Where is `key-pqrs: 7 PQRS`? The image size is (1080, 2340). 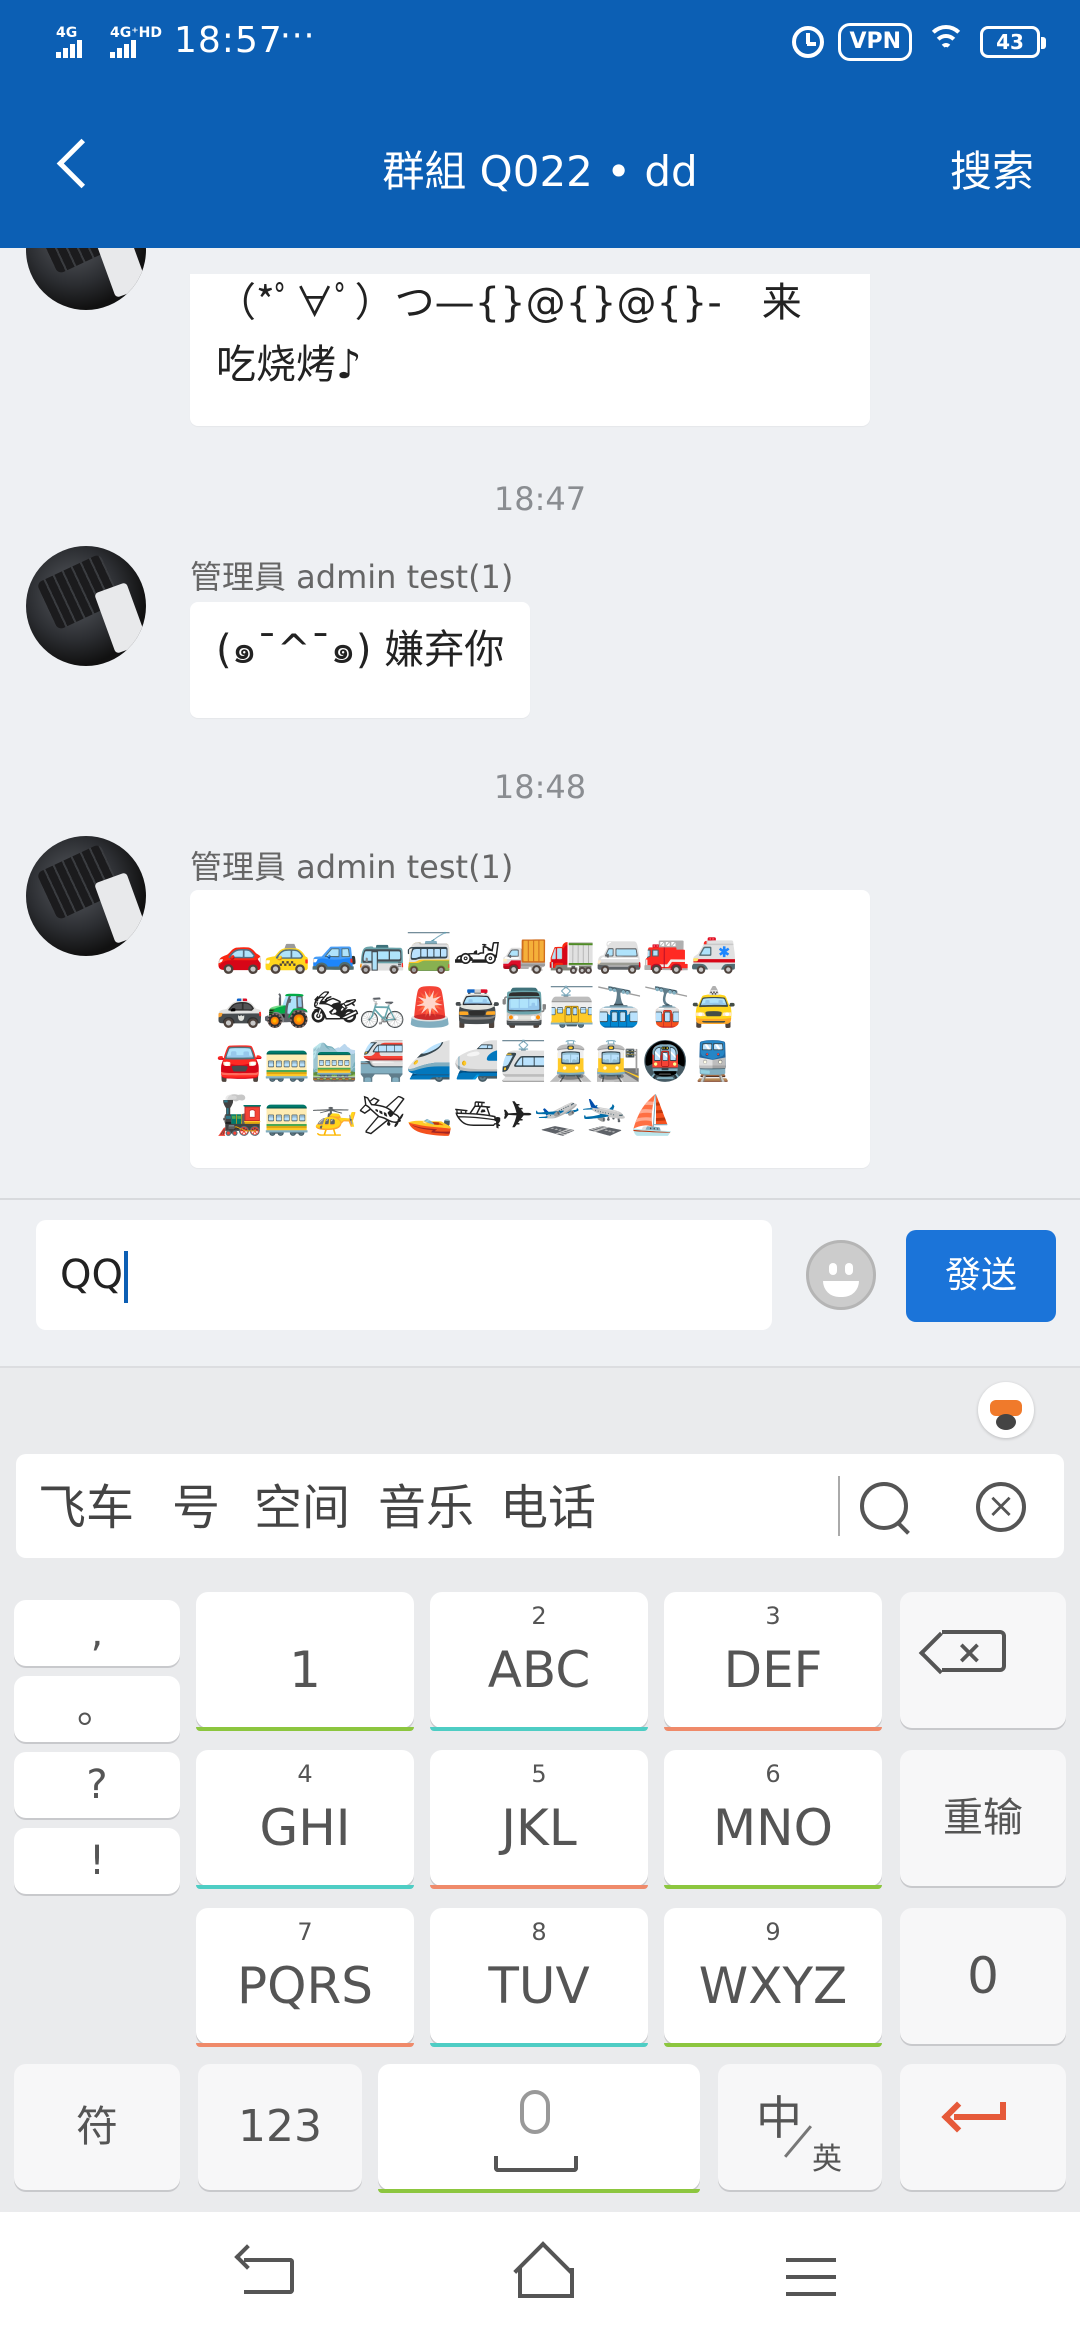
key-pqrs: 7 PQRS is located at coordinates (305, 1977).